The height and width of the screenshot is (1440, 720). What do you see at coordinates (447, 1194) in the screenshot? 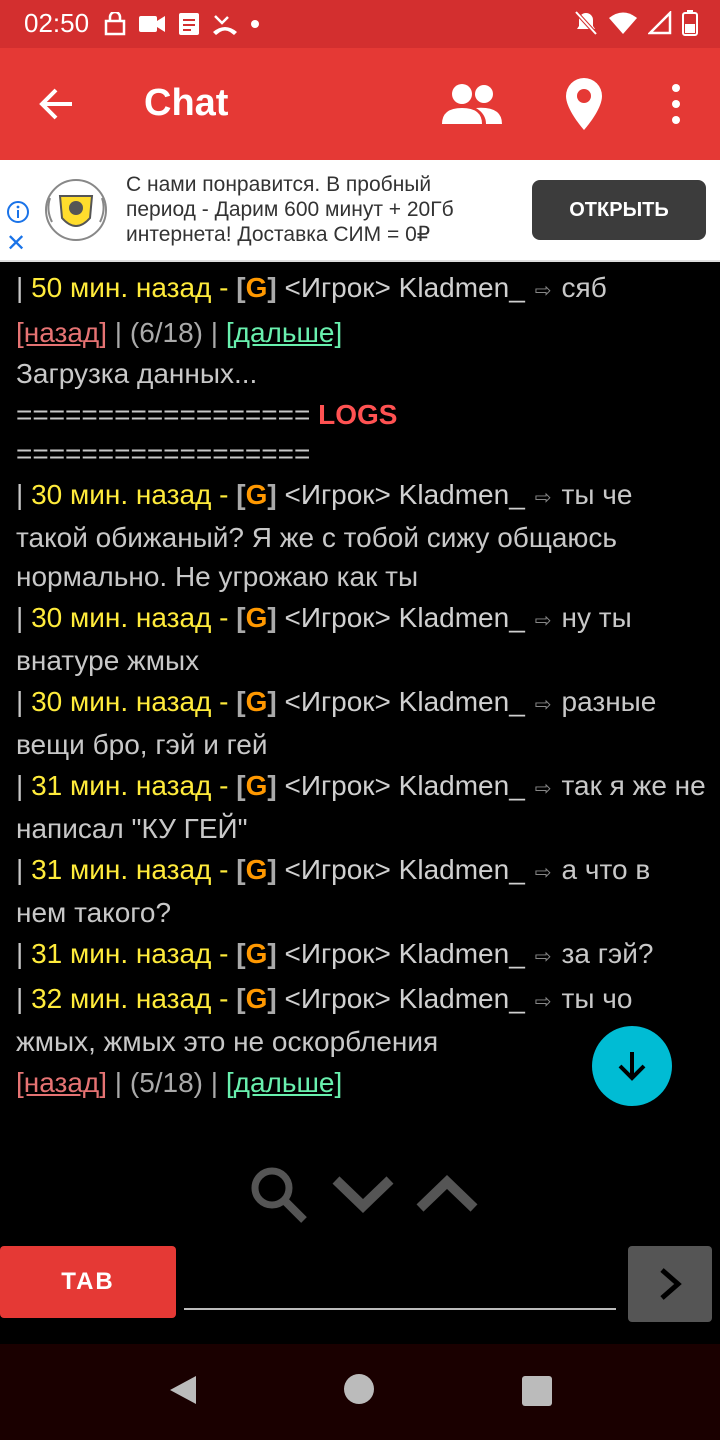
I see `chevron-up-icon` at bounding box center [447, 1194].